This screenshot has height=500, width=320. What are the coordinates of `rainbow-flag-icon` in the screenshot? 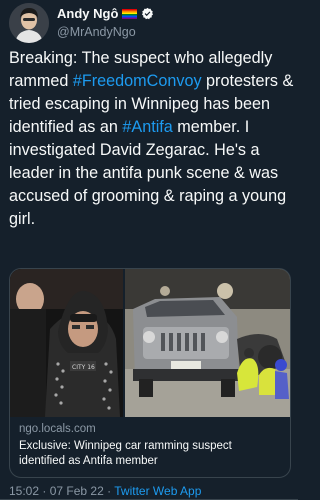 It's located at (130, 13).